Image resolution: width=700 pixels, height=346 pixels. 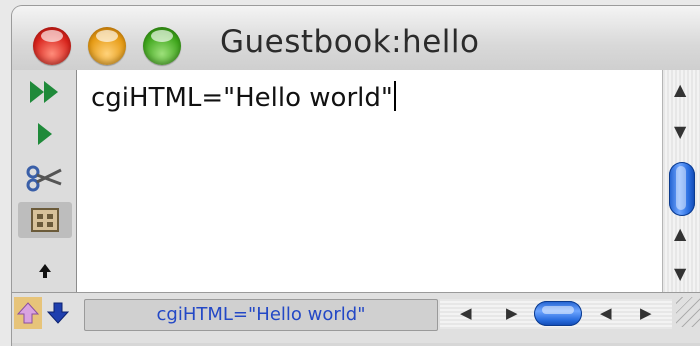 I want to click on cut-button, so click(x=45, y=178).